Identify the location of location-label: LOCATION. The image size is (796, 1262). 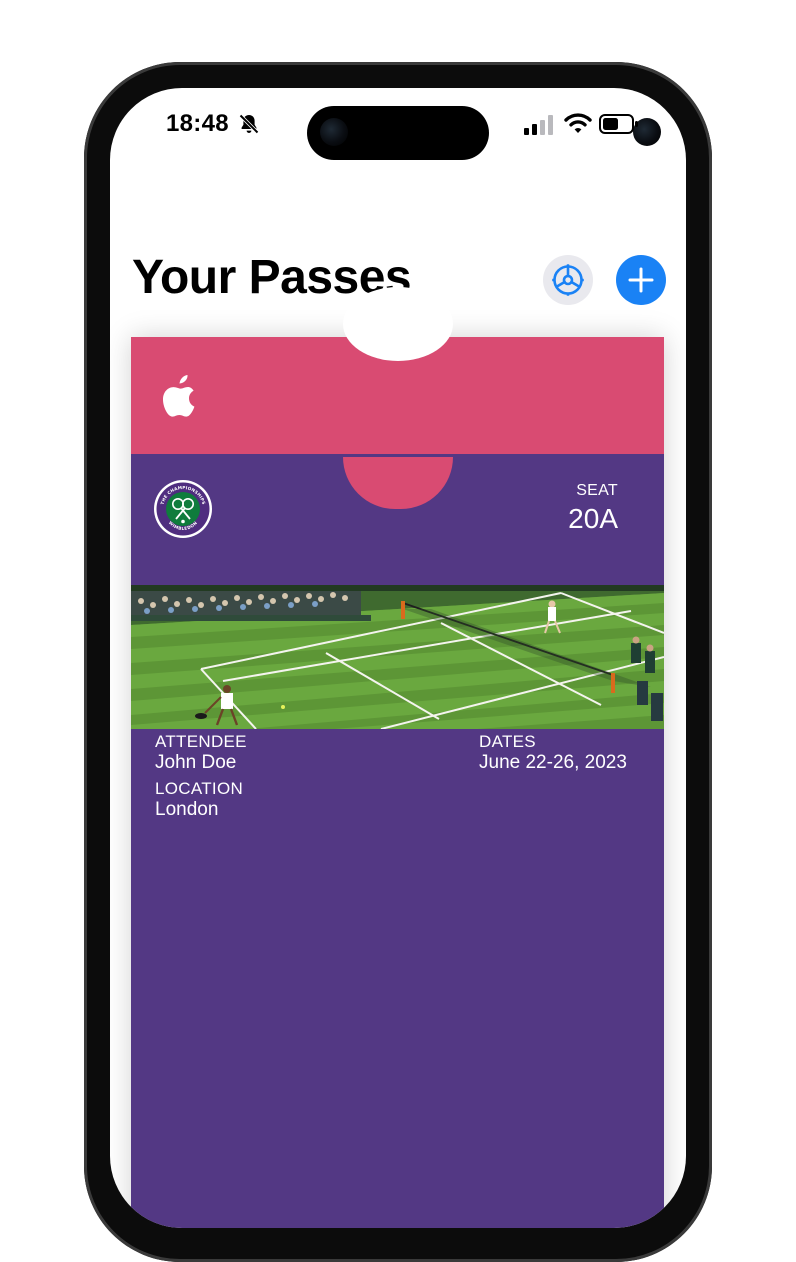
(199, 788).